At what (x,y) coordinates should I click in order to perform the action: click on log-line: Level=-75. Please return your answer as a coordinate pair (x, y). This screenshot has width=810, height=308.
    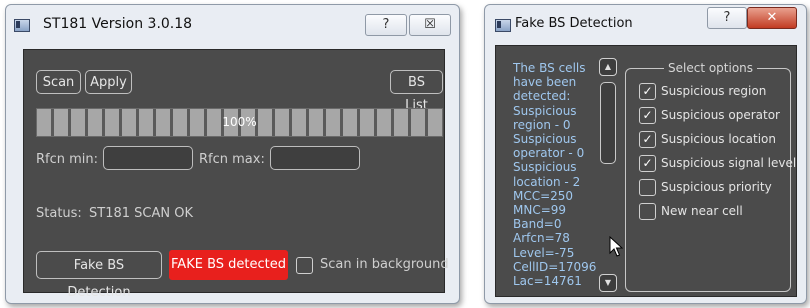
    Looking at the image, I should click on (544, 252).